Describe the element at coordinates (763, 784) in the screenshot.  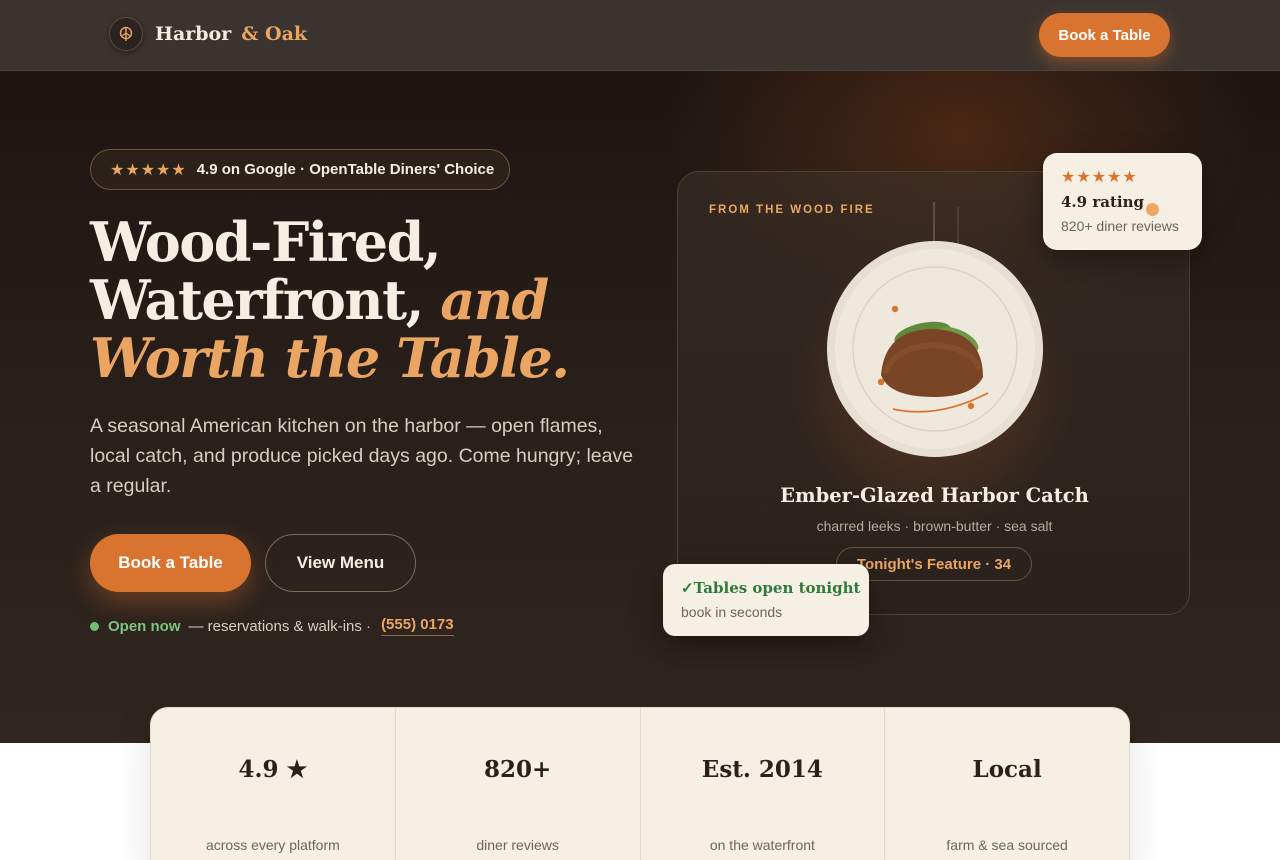
I see `stat-item: Est. 2014 on the waterfront` at that location.